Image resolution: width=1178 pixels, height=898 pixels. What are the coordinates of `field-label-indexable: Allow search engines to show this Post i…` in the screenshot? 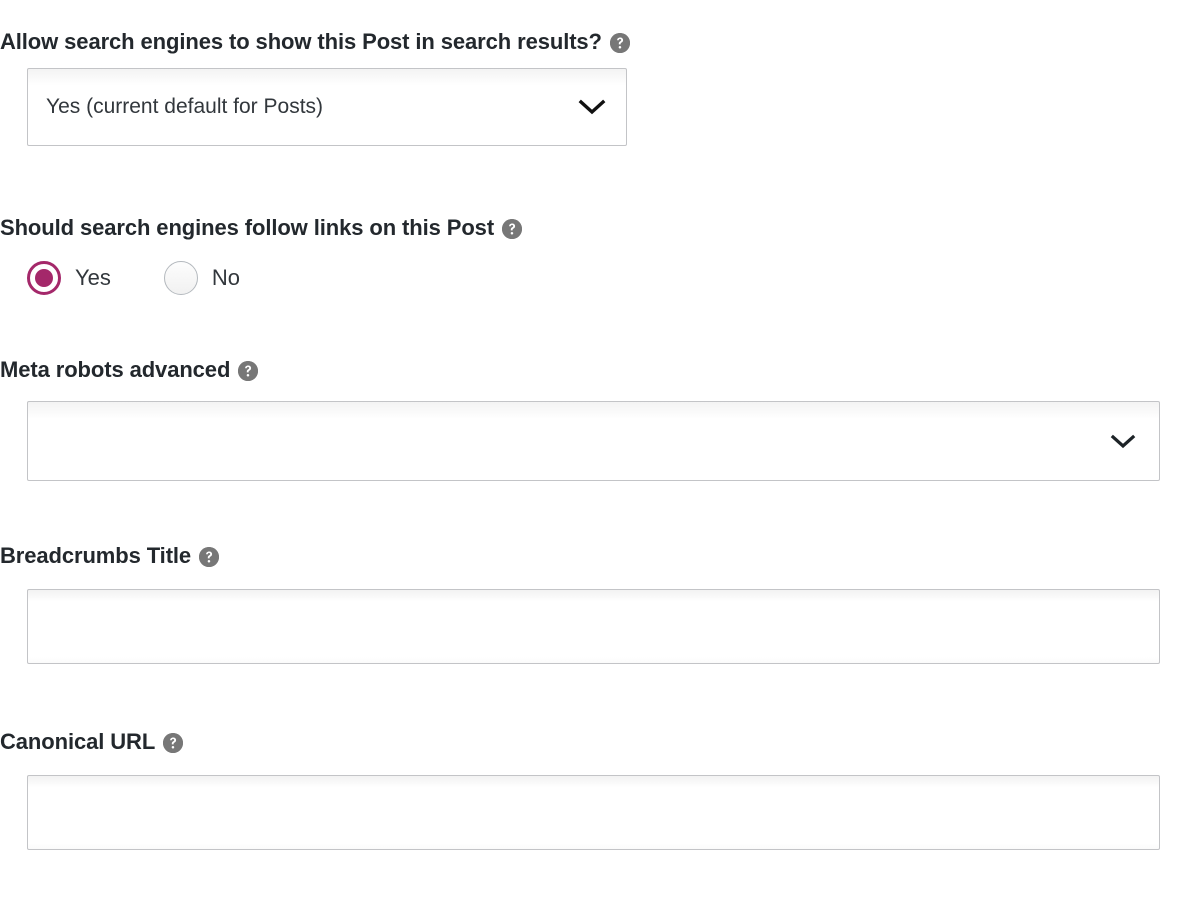 It's located at (301, 41).